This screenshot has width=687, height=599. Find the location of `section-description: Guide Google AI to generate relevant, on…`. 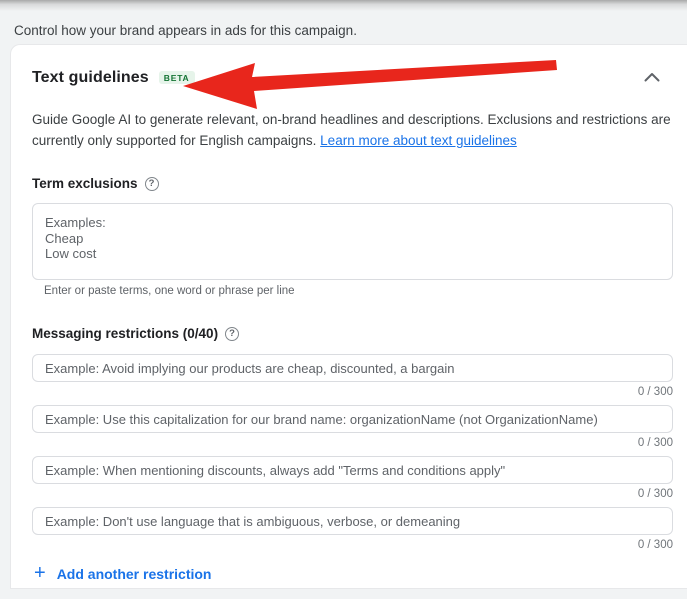

section-description: Guide Google AI to generate relevant, on… is located at coordinates (352, 130).